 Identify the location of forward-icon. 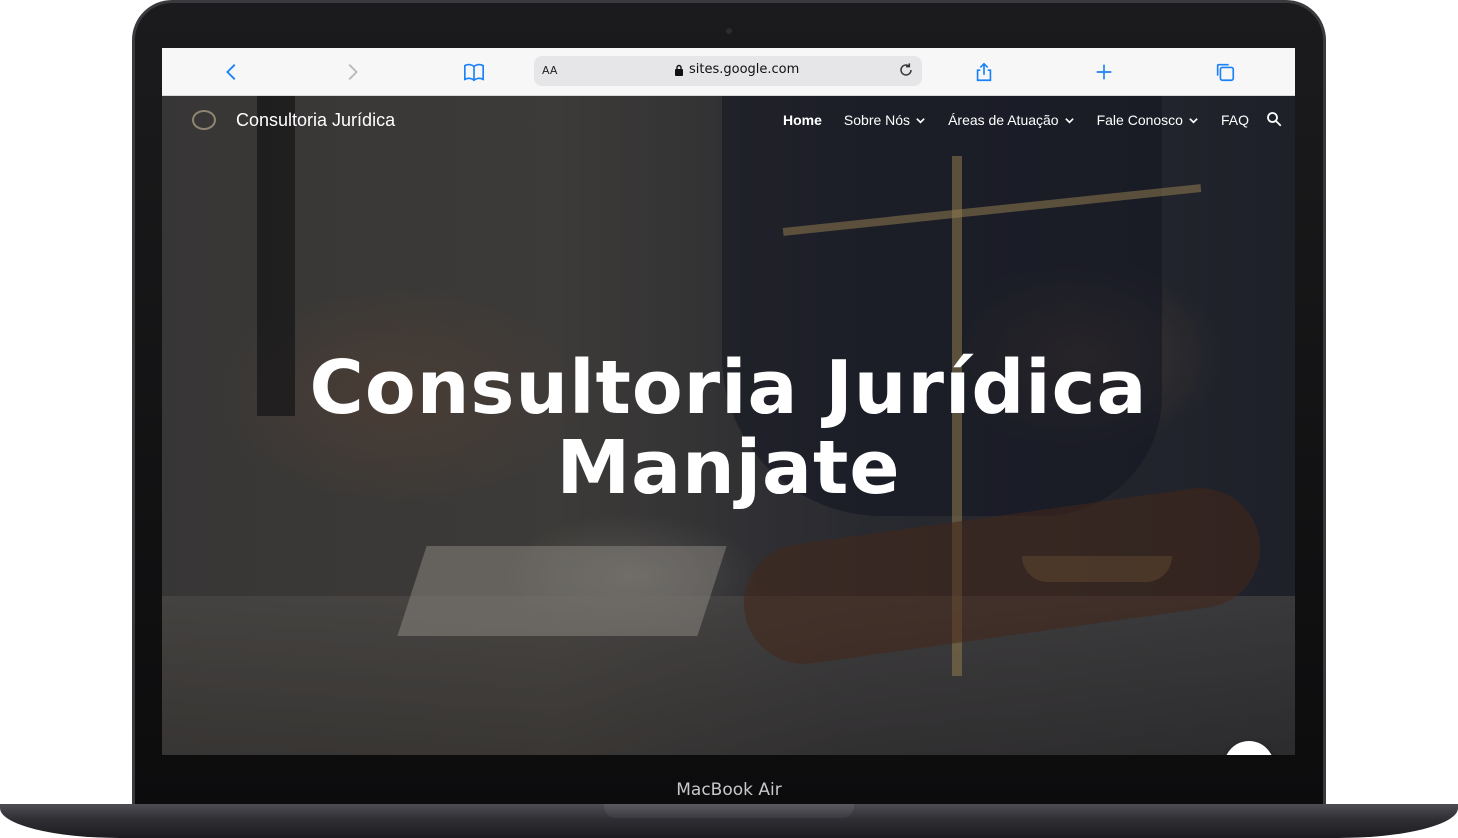
(352, 72).